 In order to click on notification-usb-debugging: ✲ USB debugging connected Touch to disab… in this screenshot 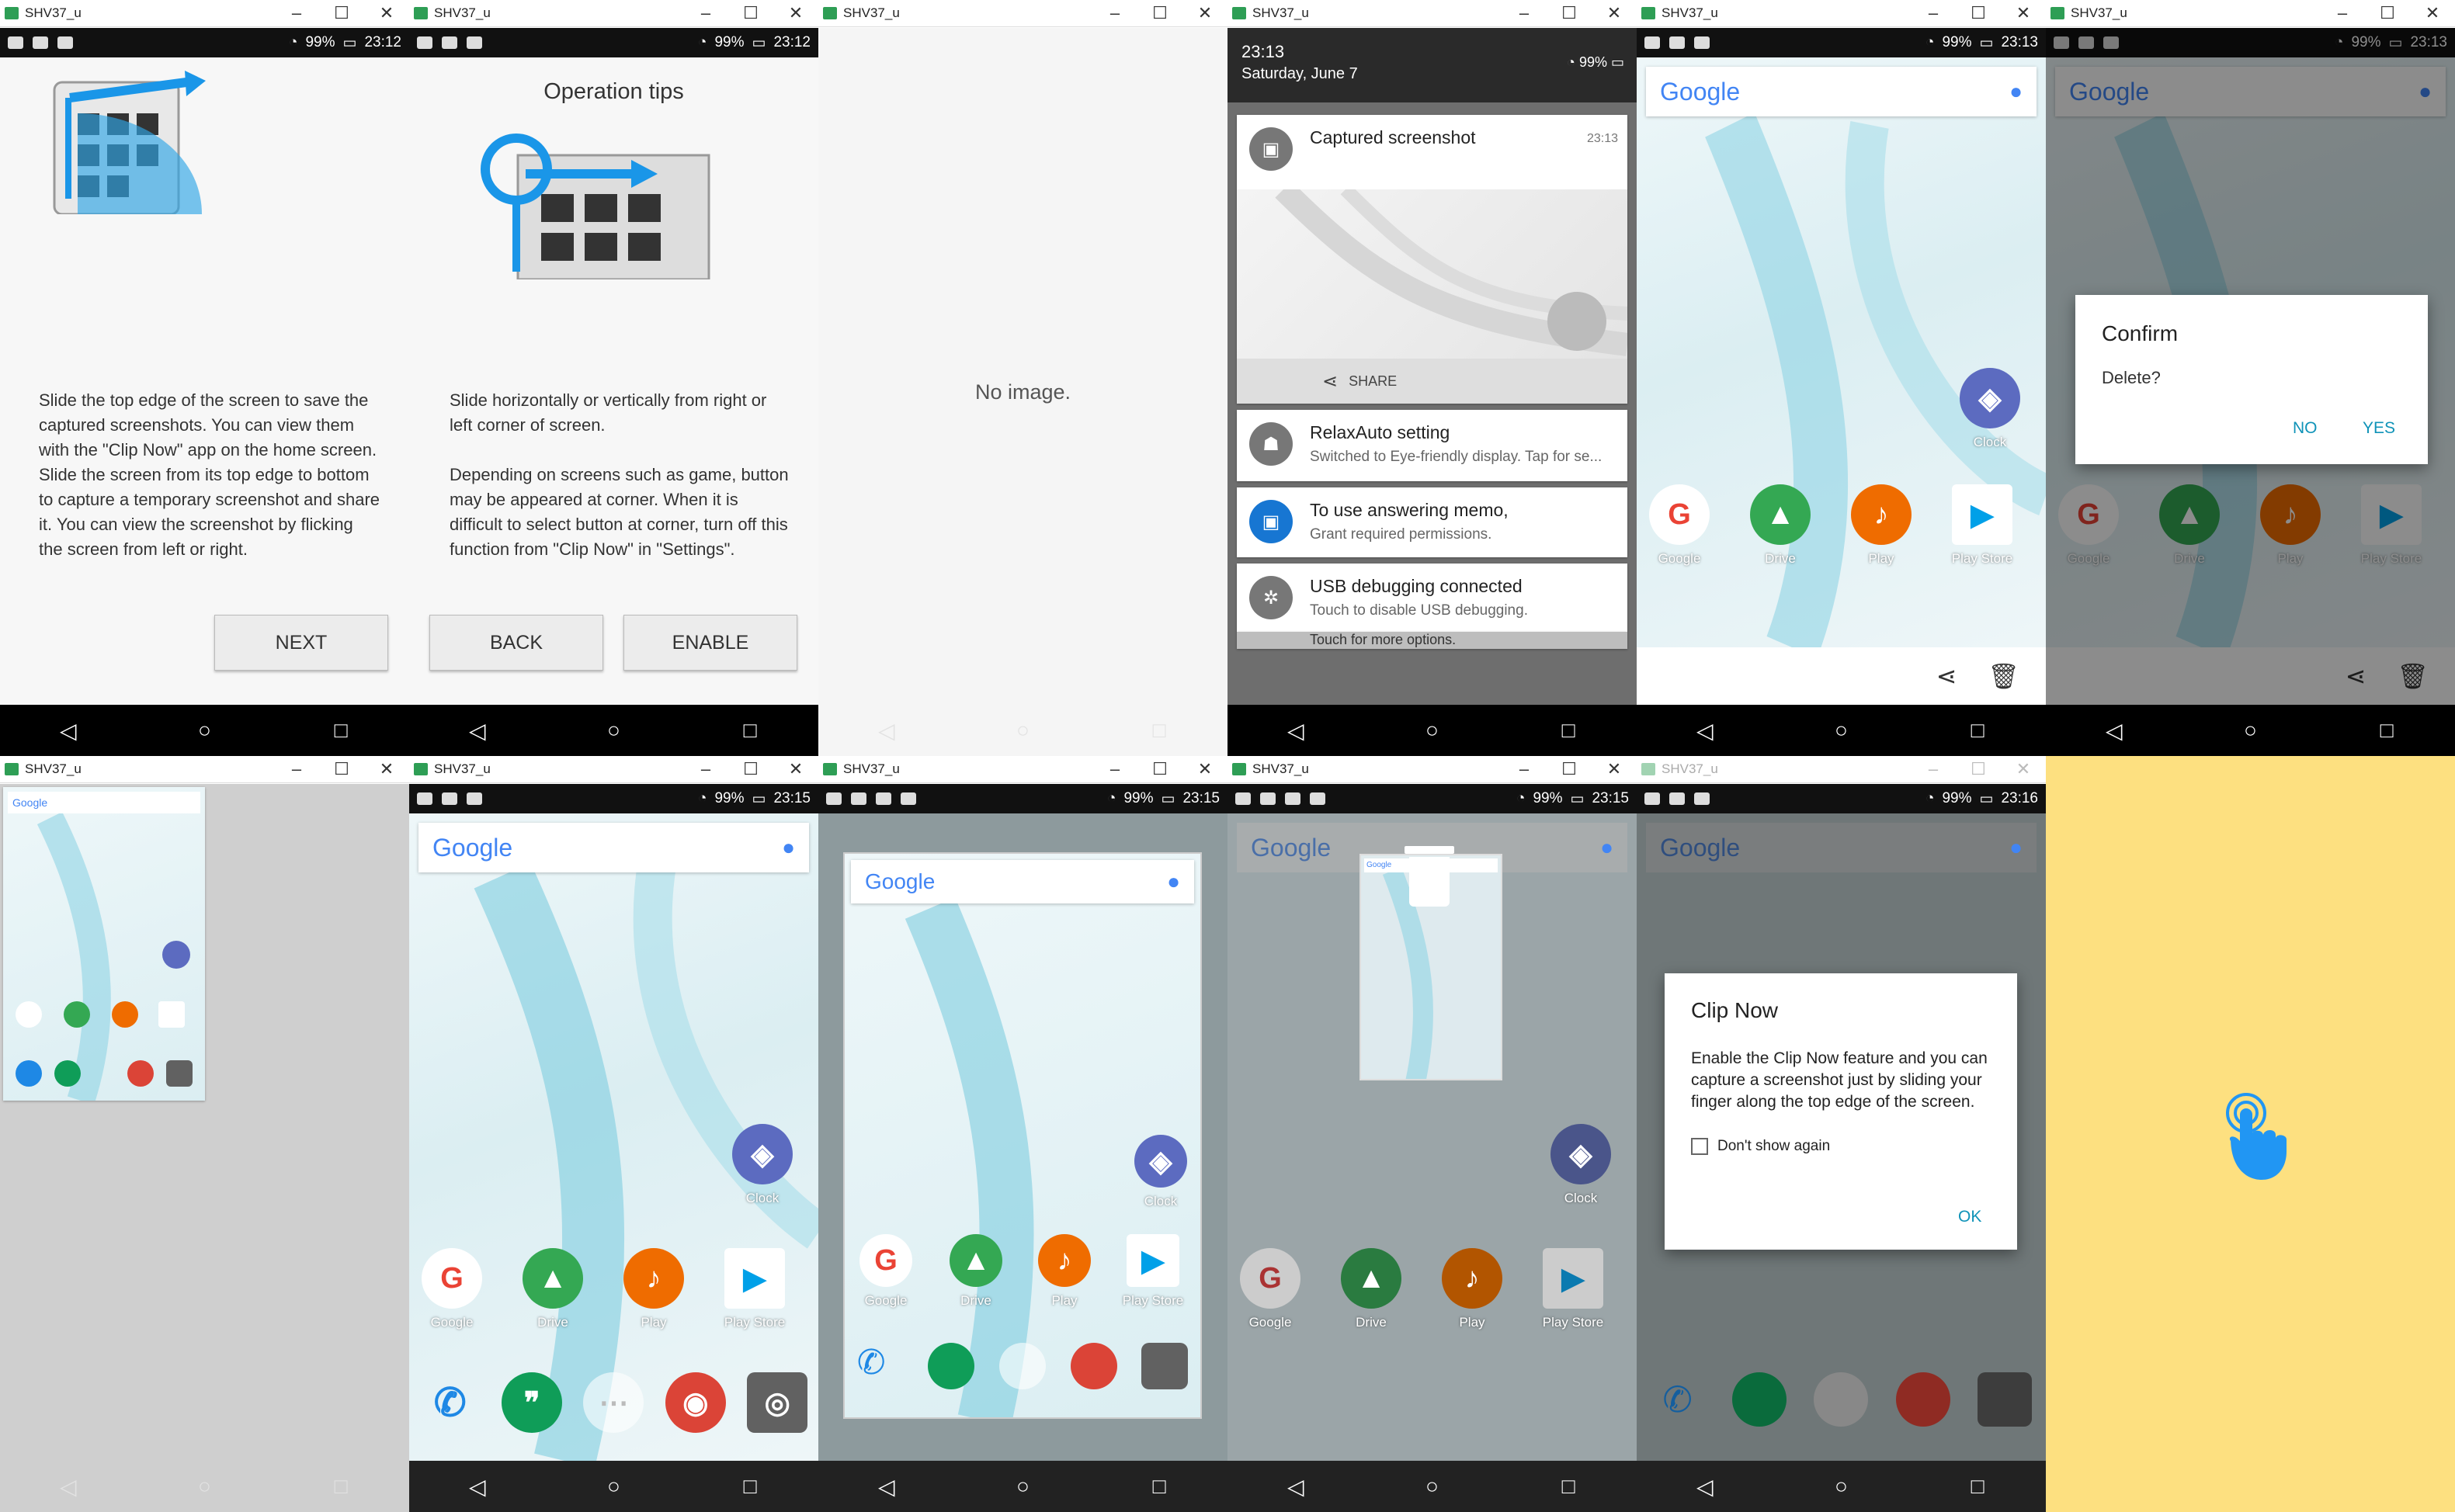, I will do `click(1432, 598)`.